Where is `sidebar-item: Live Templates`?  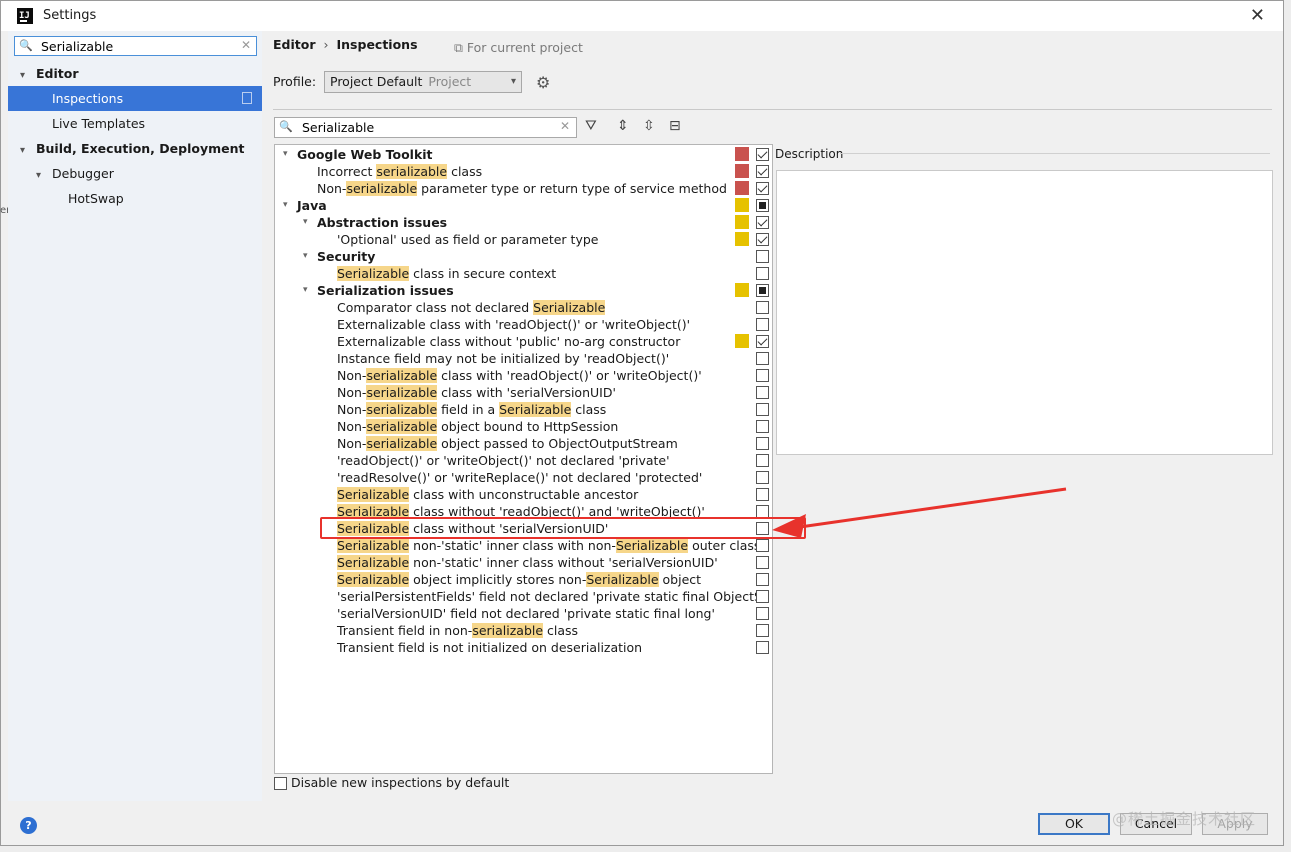 sidebar-item: Live Templates is located at coordinates (135, 123).